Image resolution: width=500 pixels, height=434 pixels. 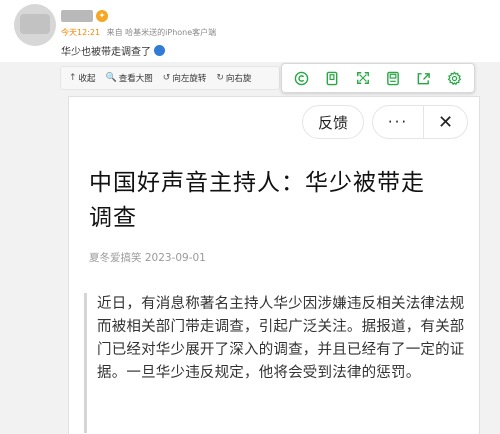 What do you see at coordinates (332, 78) in the screenshot?
I see `bookmark-icon` at bounding box center [332, 78].